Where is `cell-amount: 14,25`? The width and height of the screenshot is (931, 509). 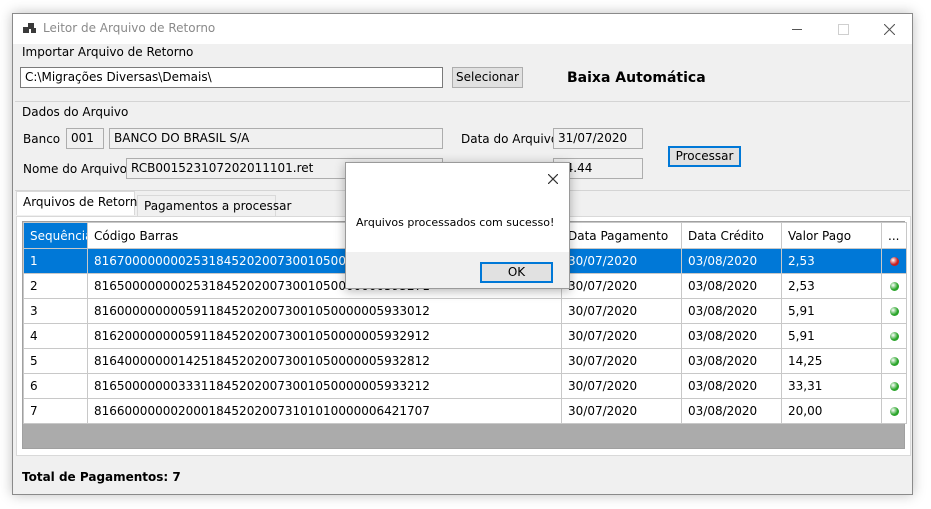
cell-amount: 14,25 is located at coordinates (831, 361).